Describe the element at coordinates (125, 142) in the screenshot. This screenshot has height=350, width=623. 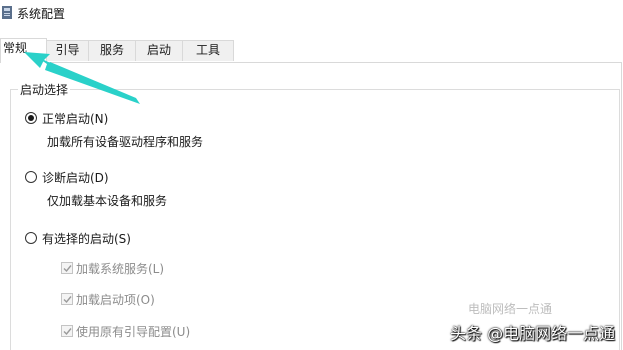
I see `normal-startup-description: 加载所有设备驱动程序和服务` at that location.